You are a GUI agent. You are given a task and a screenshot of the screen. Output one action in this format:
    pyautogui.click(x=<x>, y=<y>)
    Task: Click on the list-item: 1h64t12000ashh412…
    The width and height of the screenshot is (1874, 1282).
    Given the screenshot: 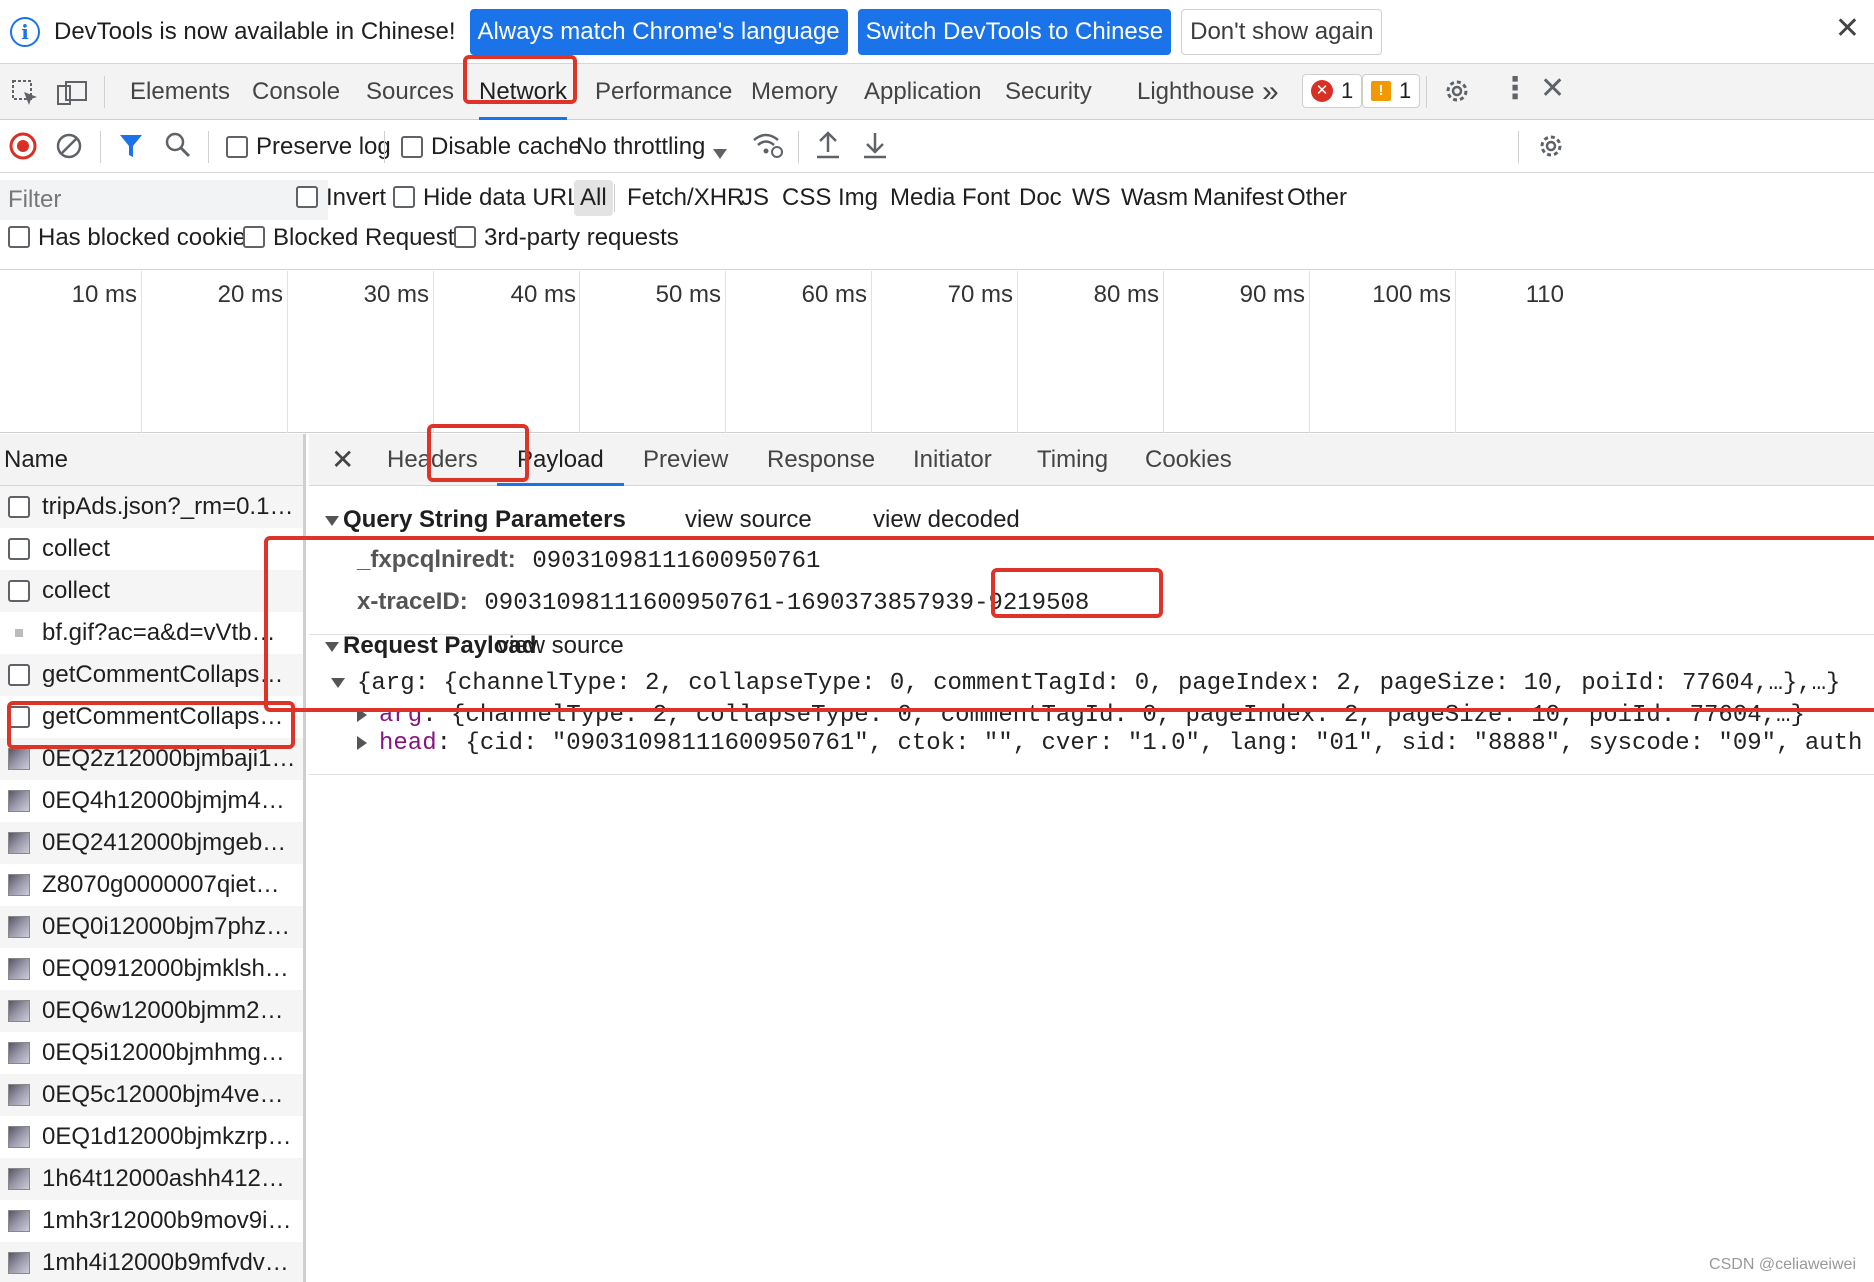 What is the action you would take?
    pyautogui.click(x=151, y=1179)
    